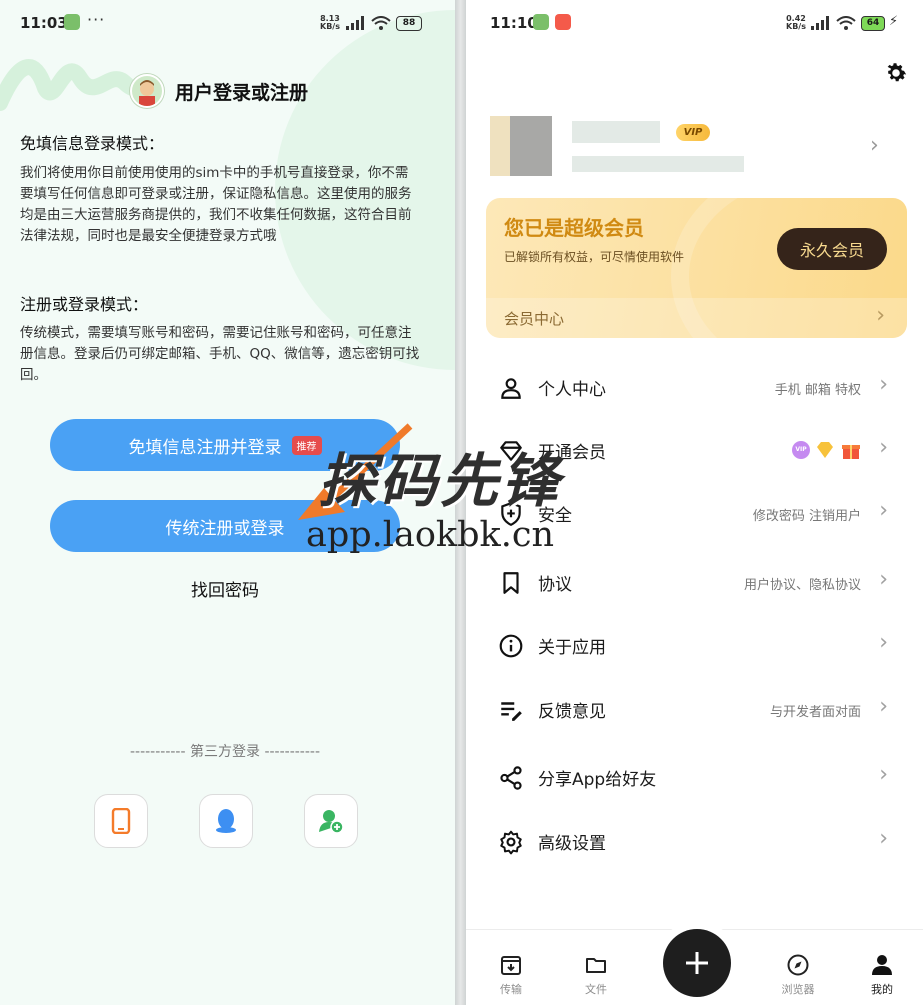 The width and height of the screenshot is (923, 1005). I want to click on page-title: 用户登录或注册, so click(242, 92).